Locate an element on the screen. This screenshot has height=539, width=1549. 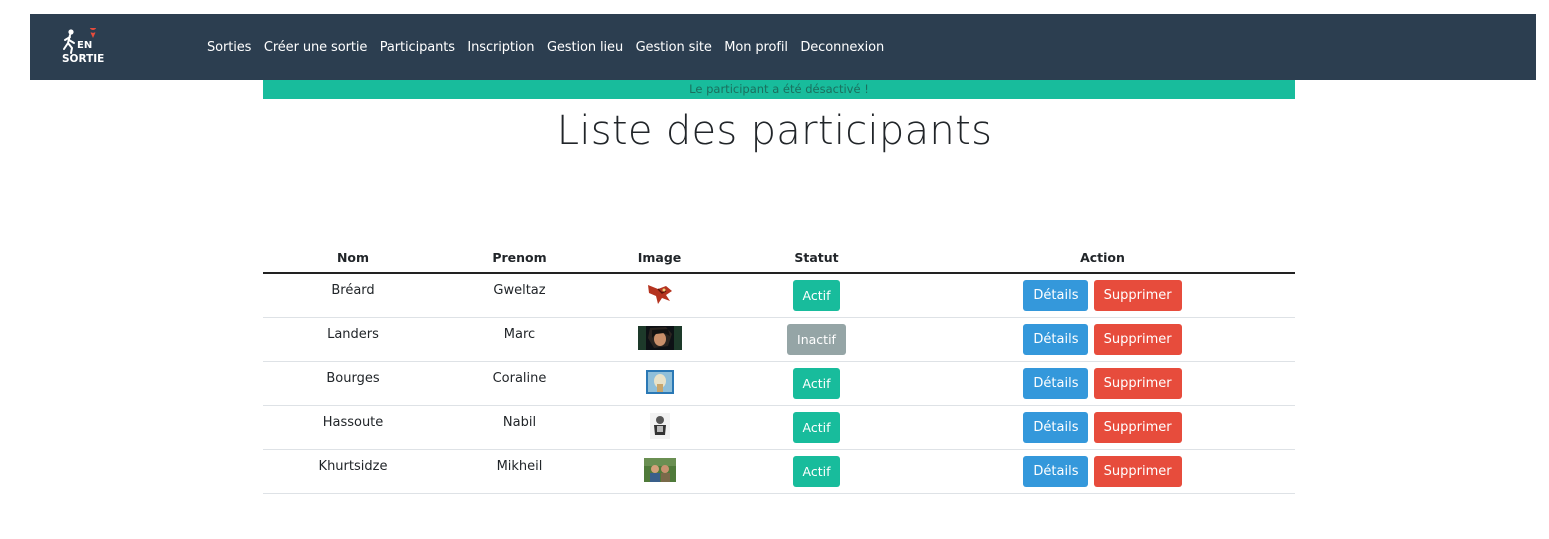
page-title: Liste des participants is located at coordinates (774, 131).